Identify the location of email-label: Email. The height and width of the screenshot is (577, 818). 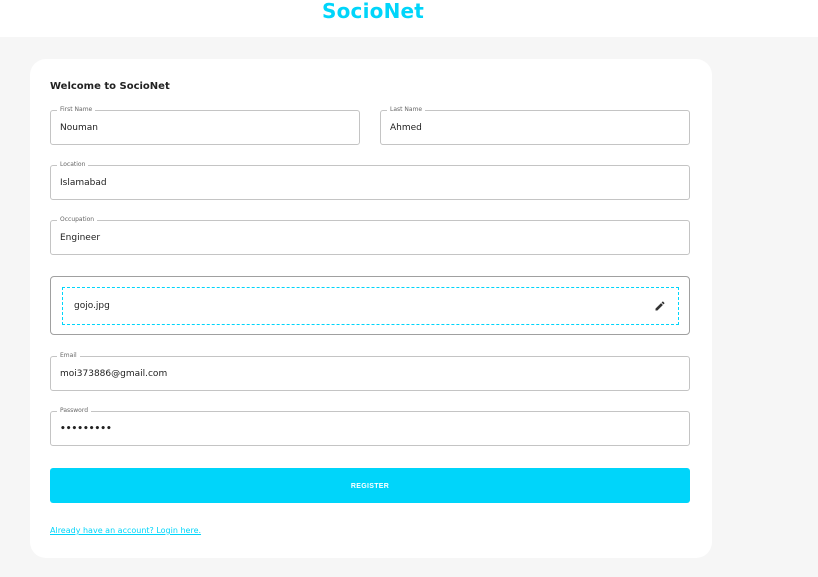
(68, 356).